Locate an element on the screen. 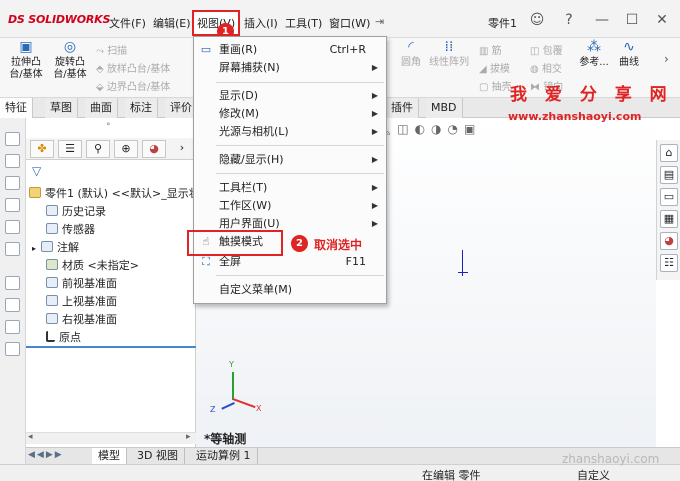 Image resolution: width=680 pixels, height=481 pixels. tab-features: 特征 is located at coordinates (16, 108).